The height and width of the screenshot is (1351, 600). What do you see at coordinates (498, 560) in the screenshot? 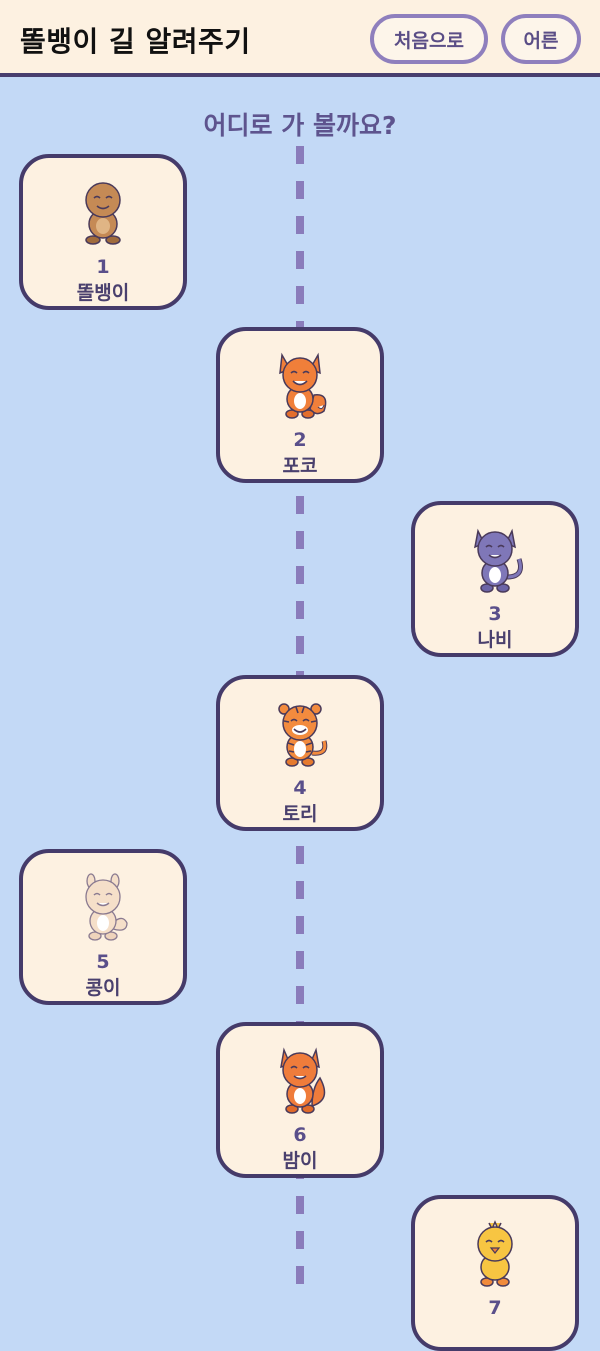
I see `purple-cat-icon` at bounding box center [498, 560].